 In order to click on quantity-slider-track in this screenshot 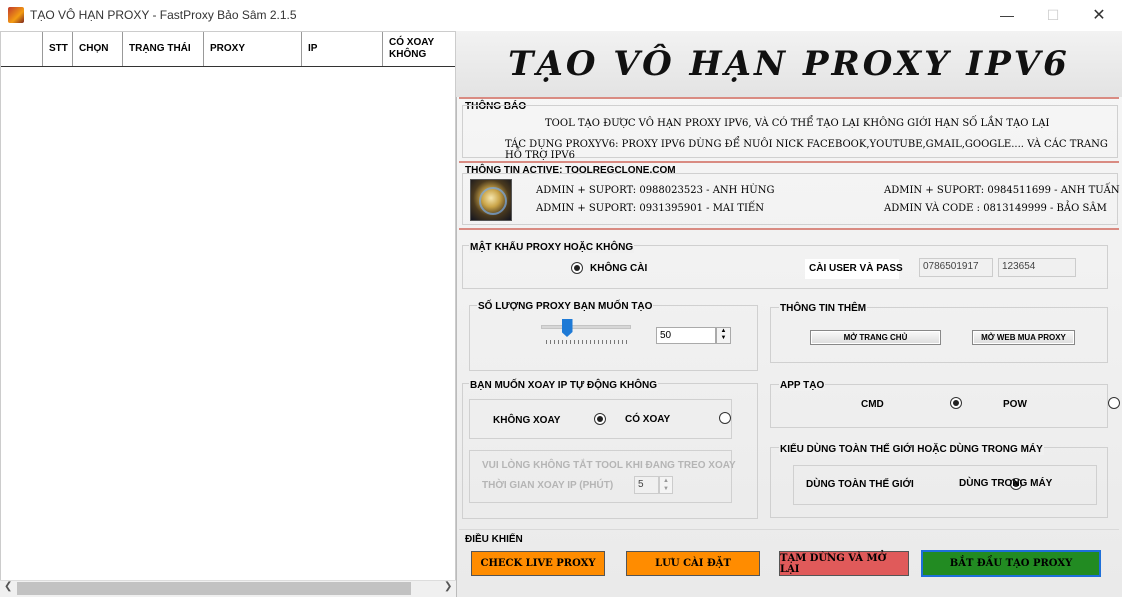, I will do `click(586, 327)`.